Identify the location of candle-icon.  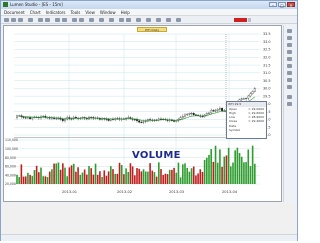
(74, 20).